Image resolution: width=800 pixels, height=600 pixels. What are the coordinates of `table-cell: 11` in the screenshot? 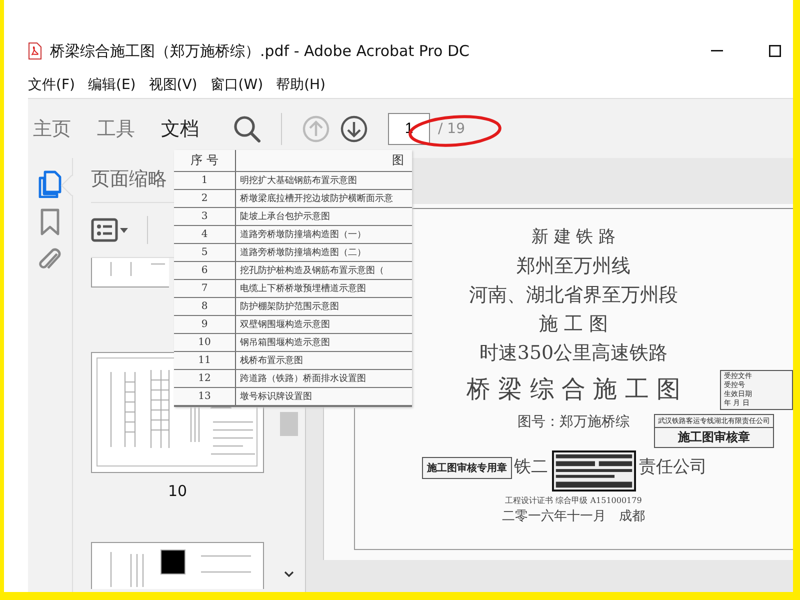 It's located at (205, 360).